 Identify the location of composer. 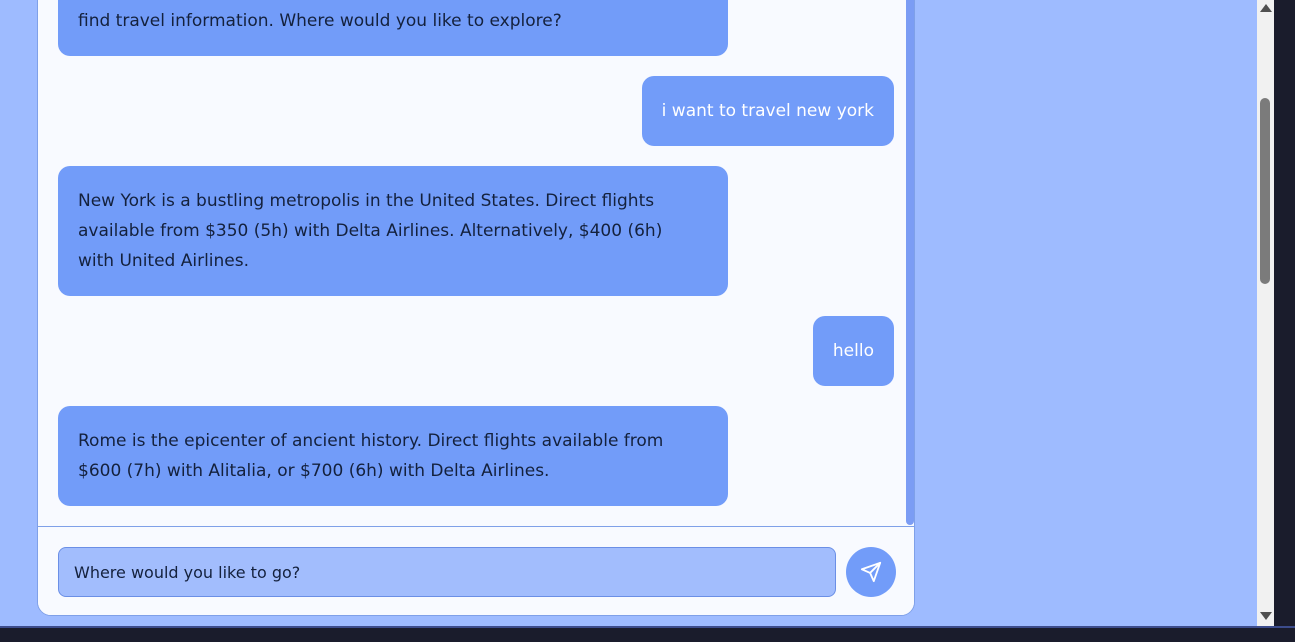
(476, 570).